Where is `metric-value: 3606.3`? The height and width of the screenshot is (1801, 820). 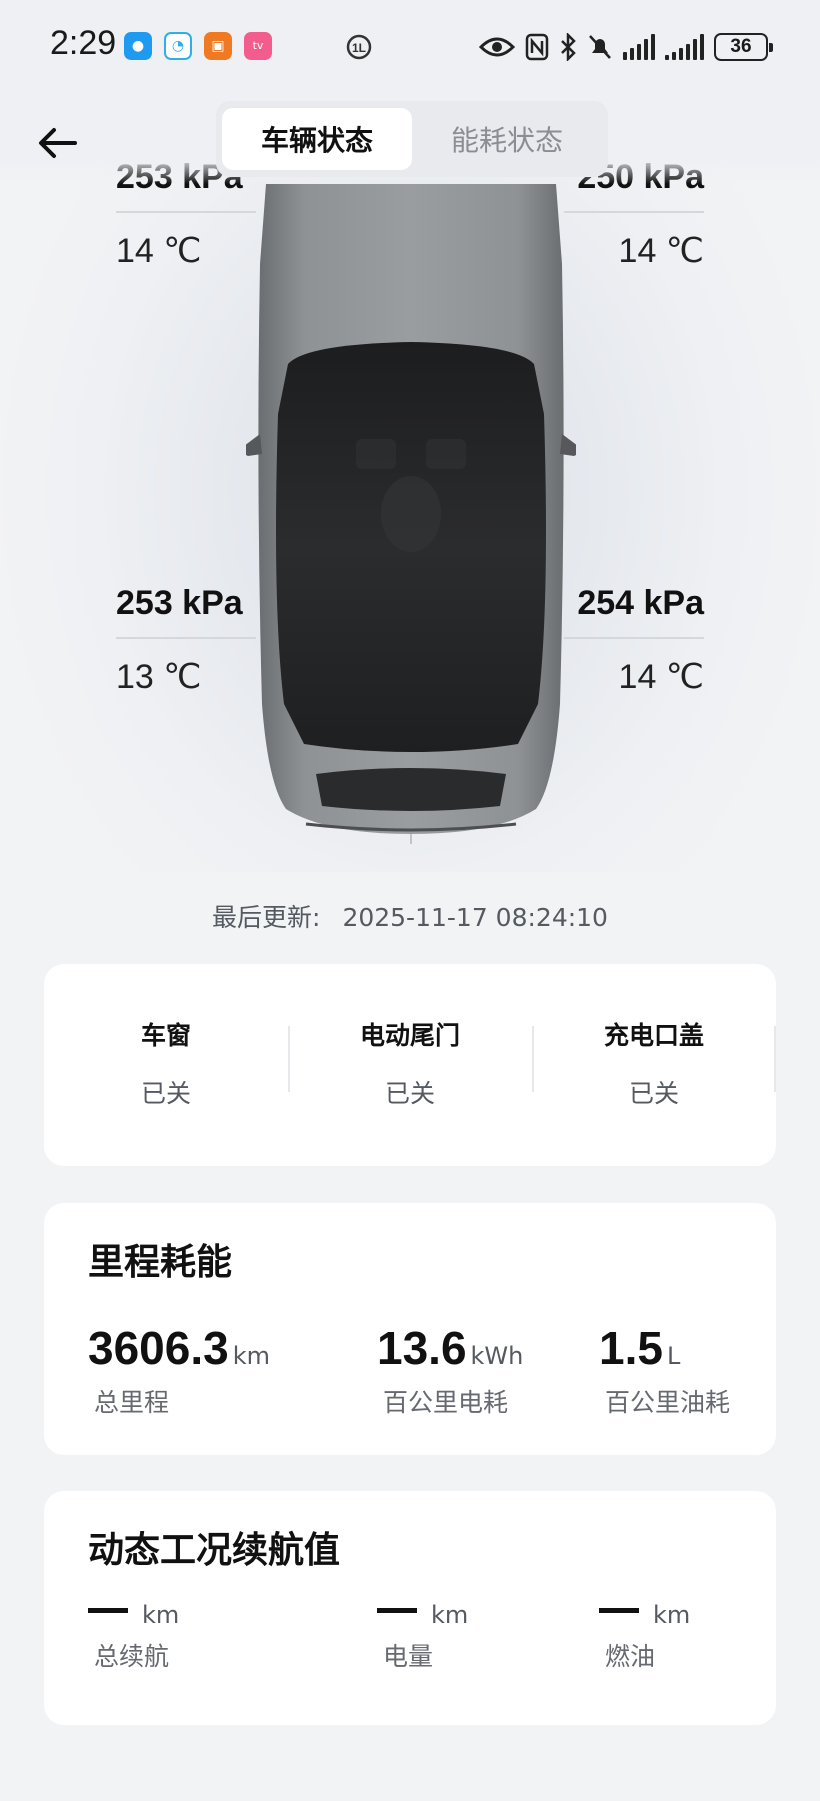 metric-value: 3606.3 is located at coordinates (158, 1348).